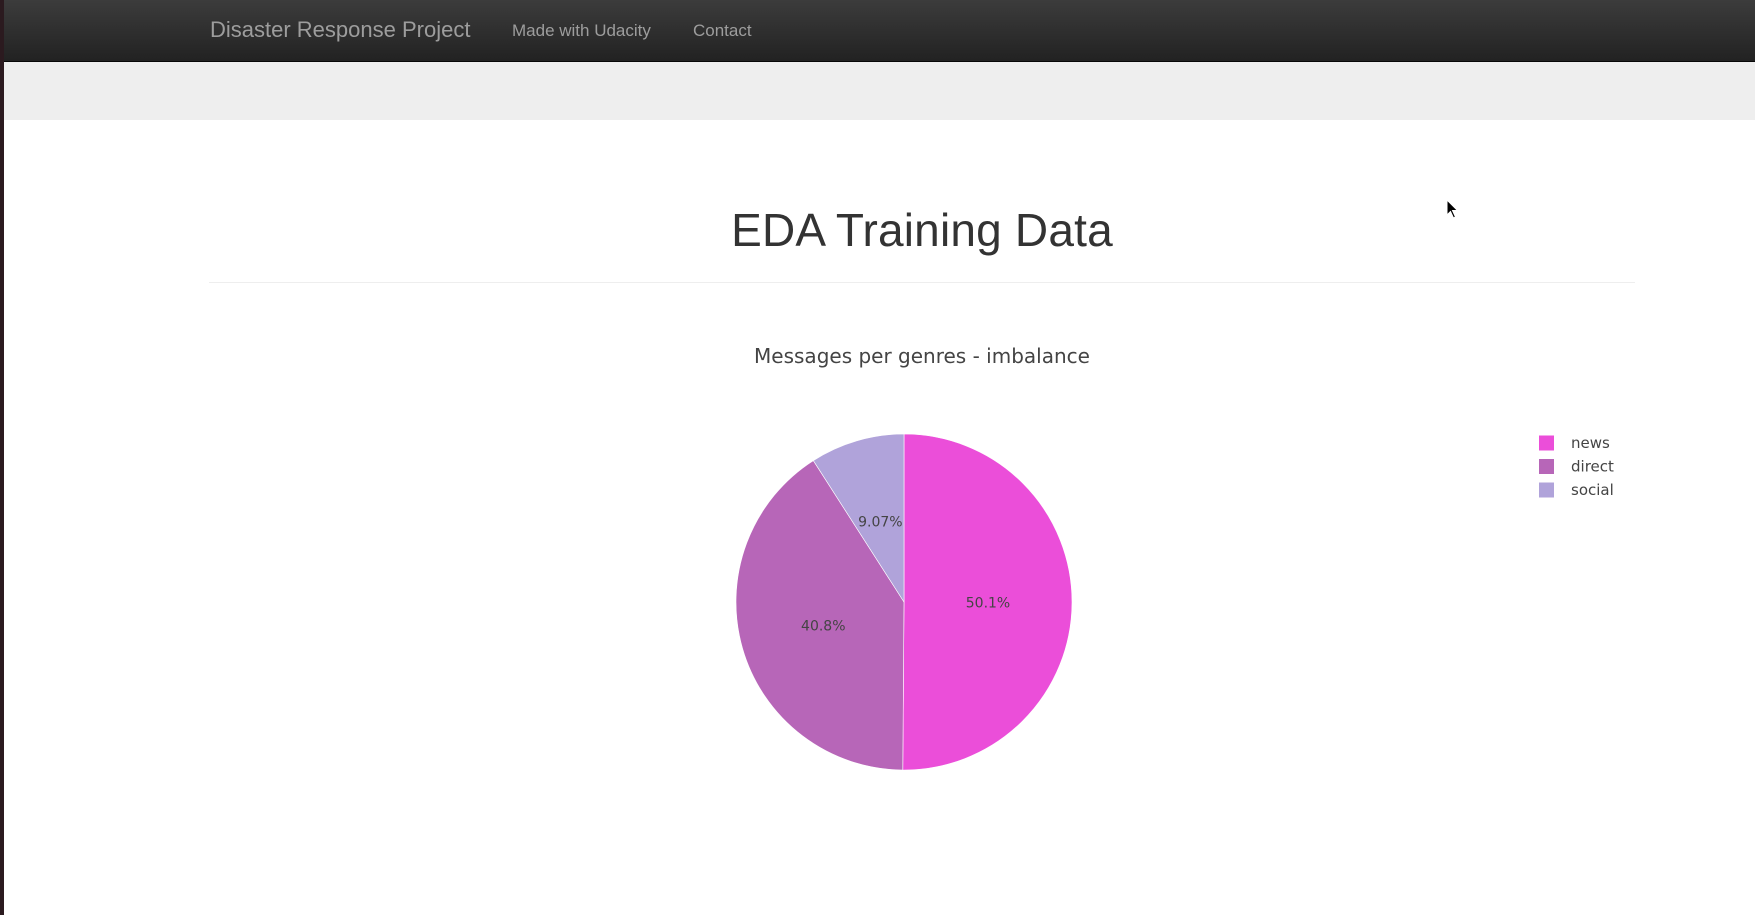  I want to click on legend-swatch-social, so click(1546, 490).